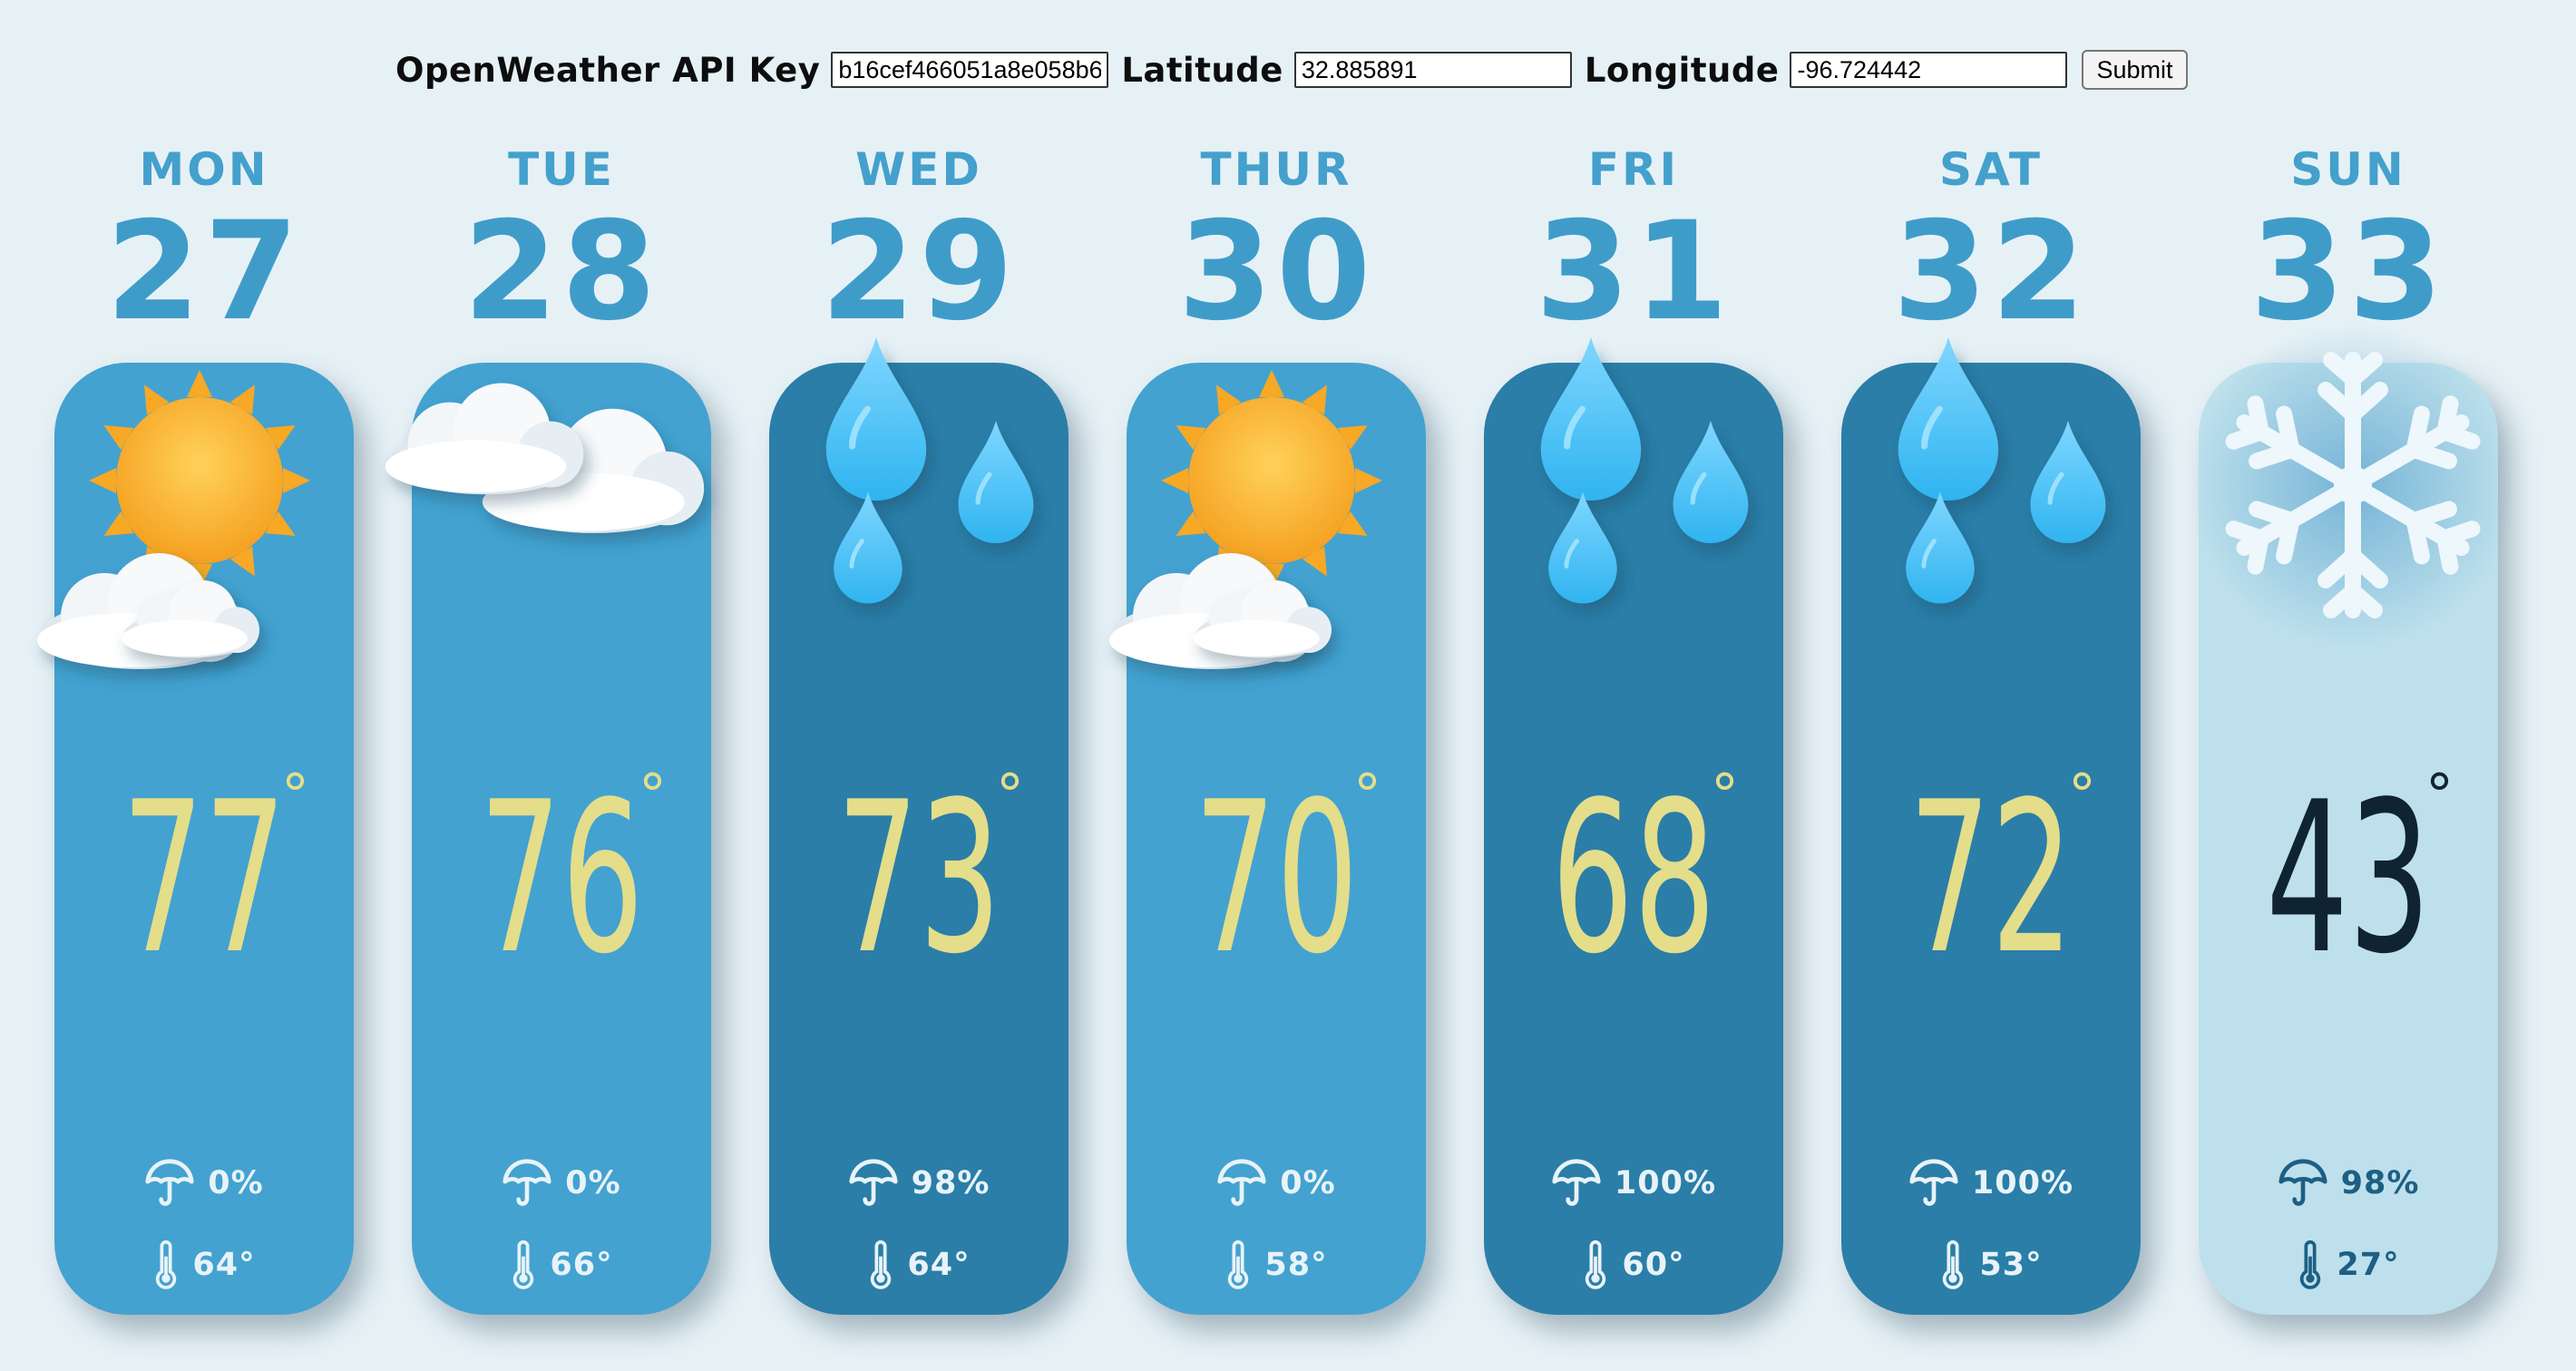  What do you see at coordinates (919, 272) in the screenshot?
I see `day-number: 29` at bounding box center [919, 272].